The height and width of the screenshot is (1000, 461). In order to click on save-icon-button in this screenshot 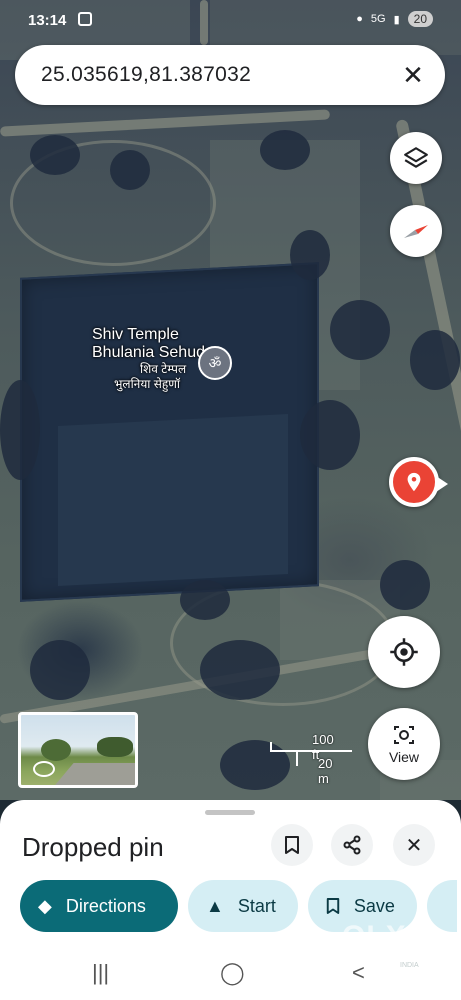, I will do `click(292, 845)`.